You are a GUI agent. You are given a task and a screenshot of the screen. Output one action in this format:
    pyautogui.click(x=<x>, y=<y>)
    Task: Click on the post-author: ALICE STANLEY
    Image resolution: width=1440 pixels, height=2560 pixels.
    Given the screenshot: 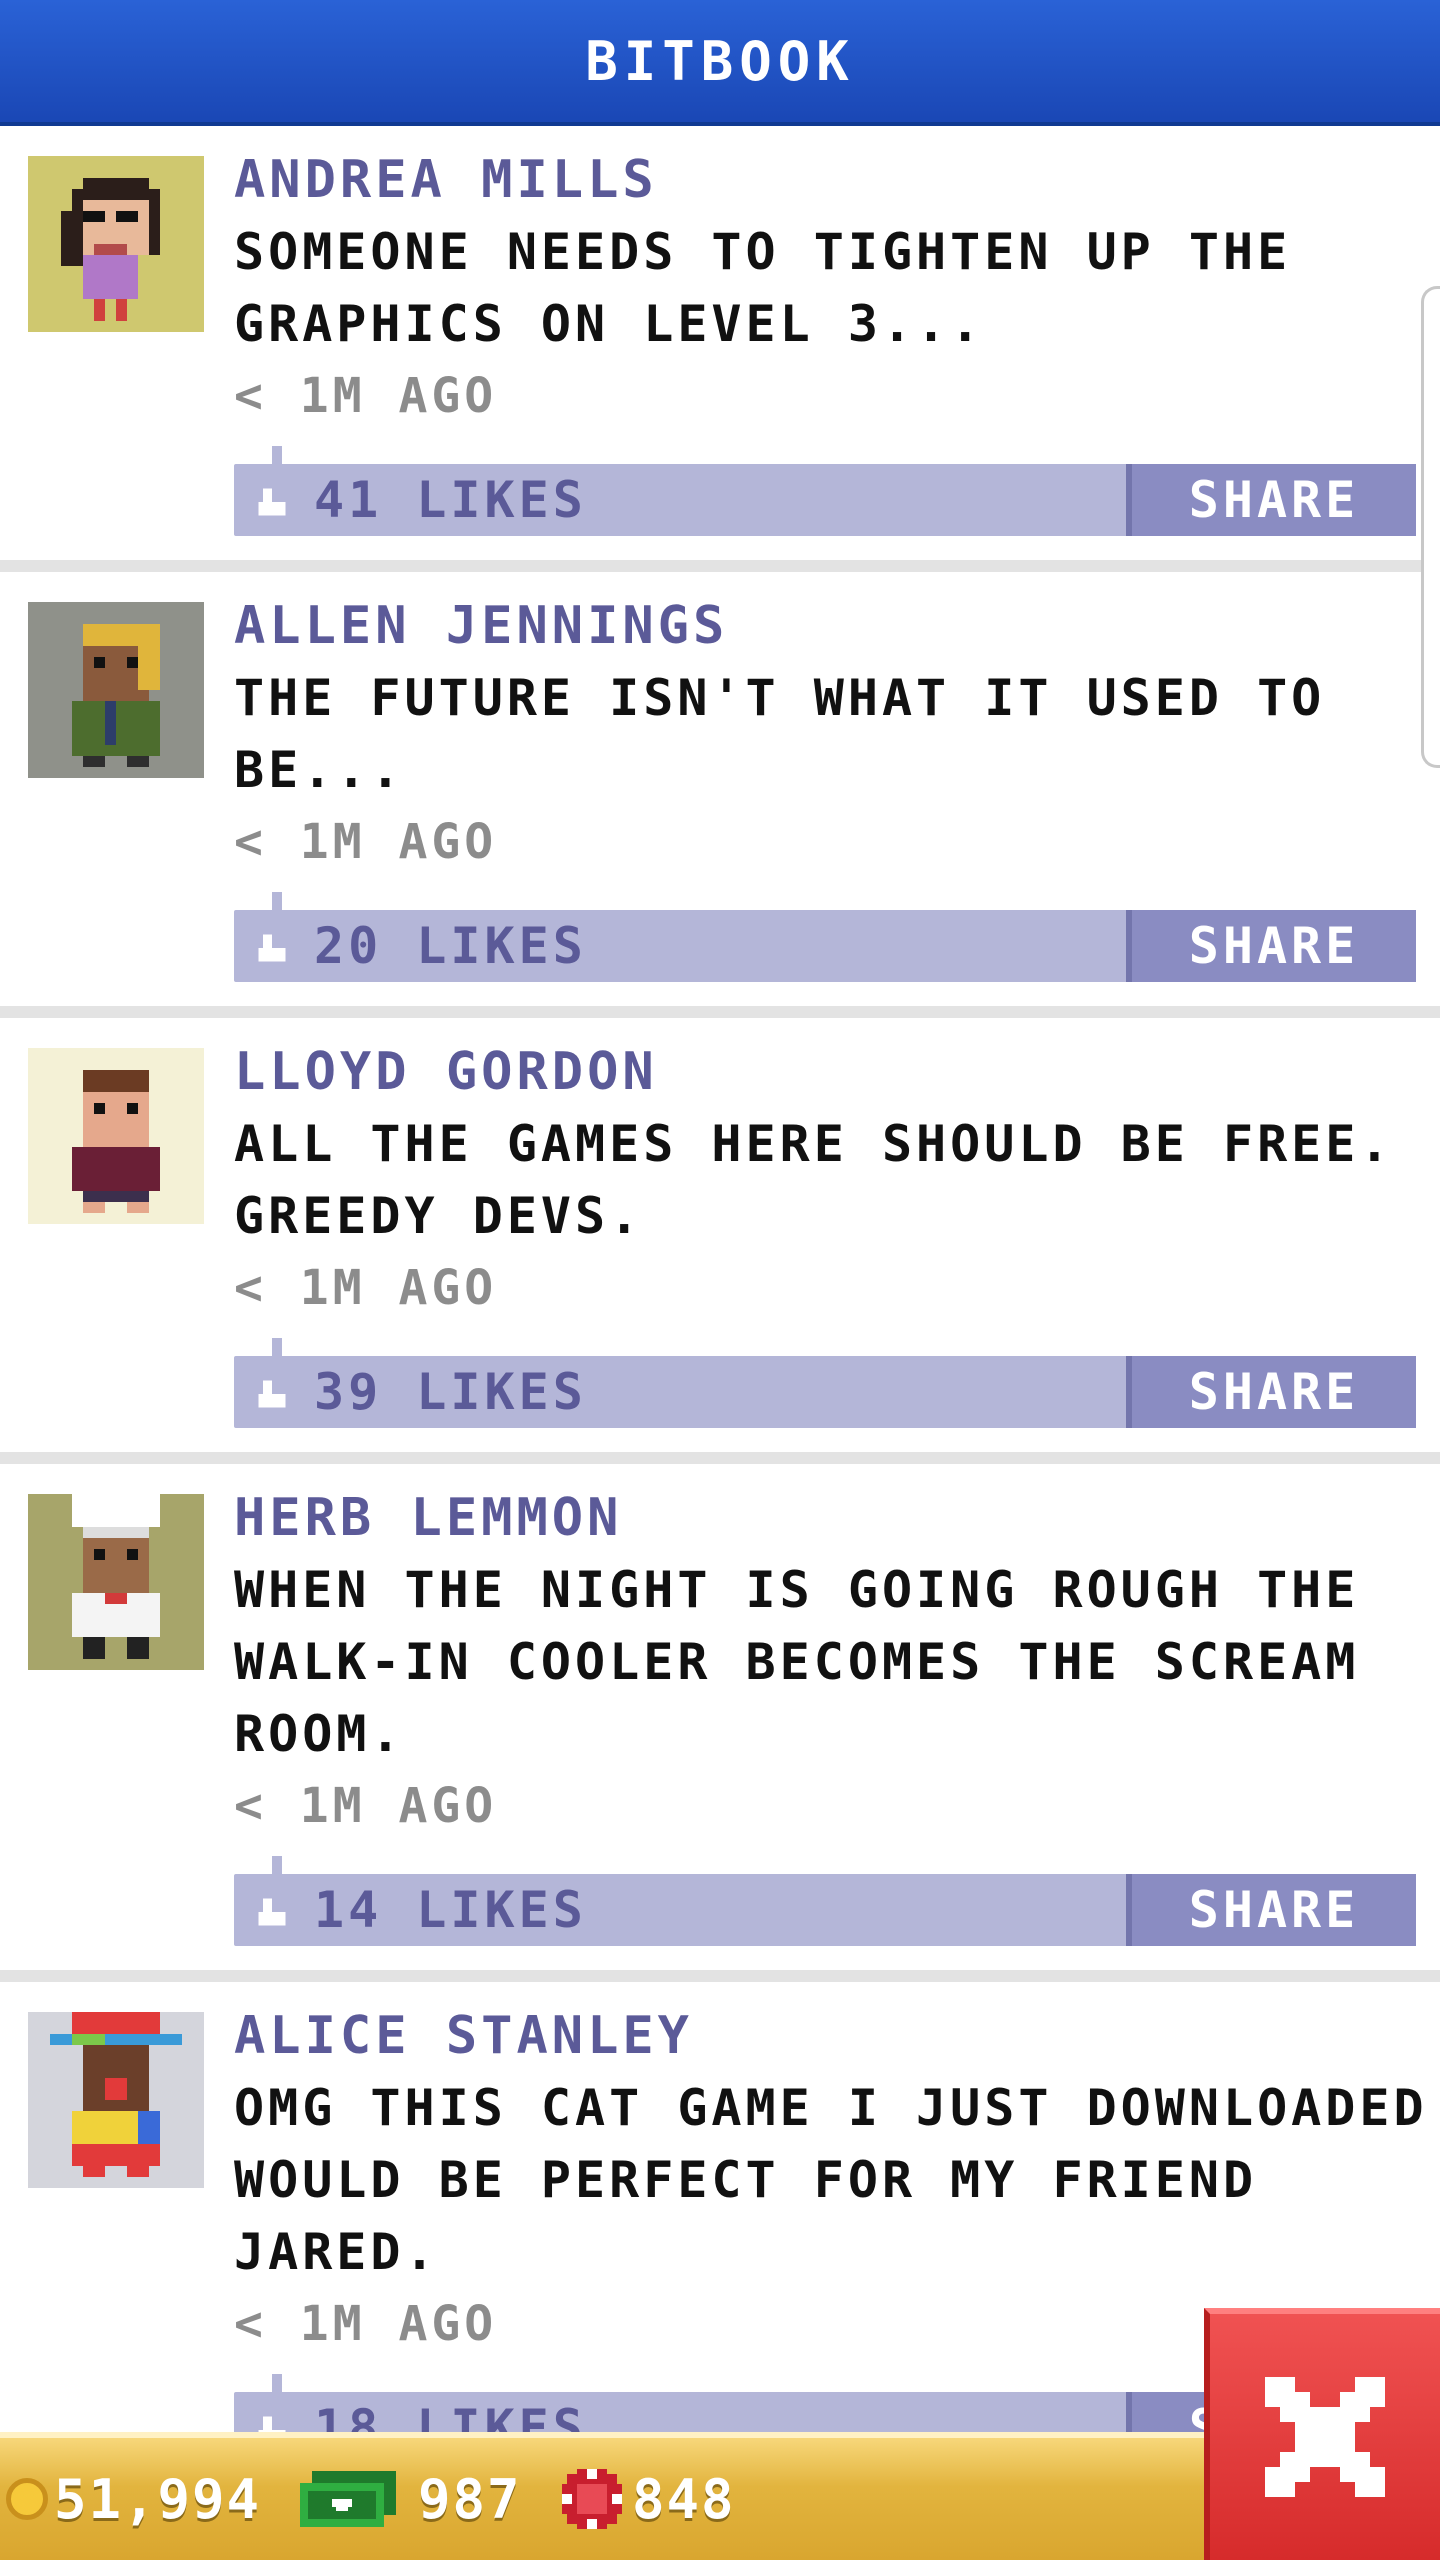 What is the action you would take?
    pyautogui.click(x=837, y=2036)
    